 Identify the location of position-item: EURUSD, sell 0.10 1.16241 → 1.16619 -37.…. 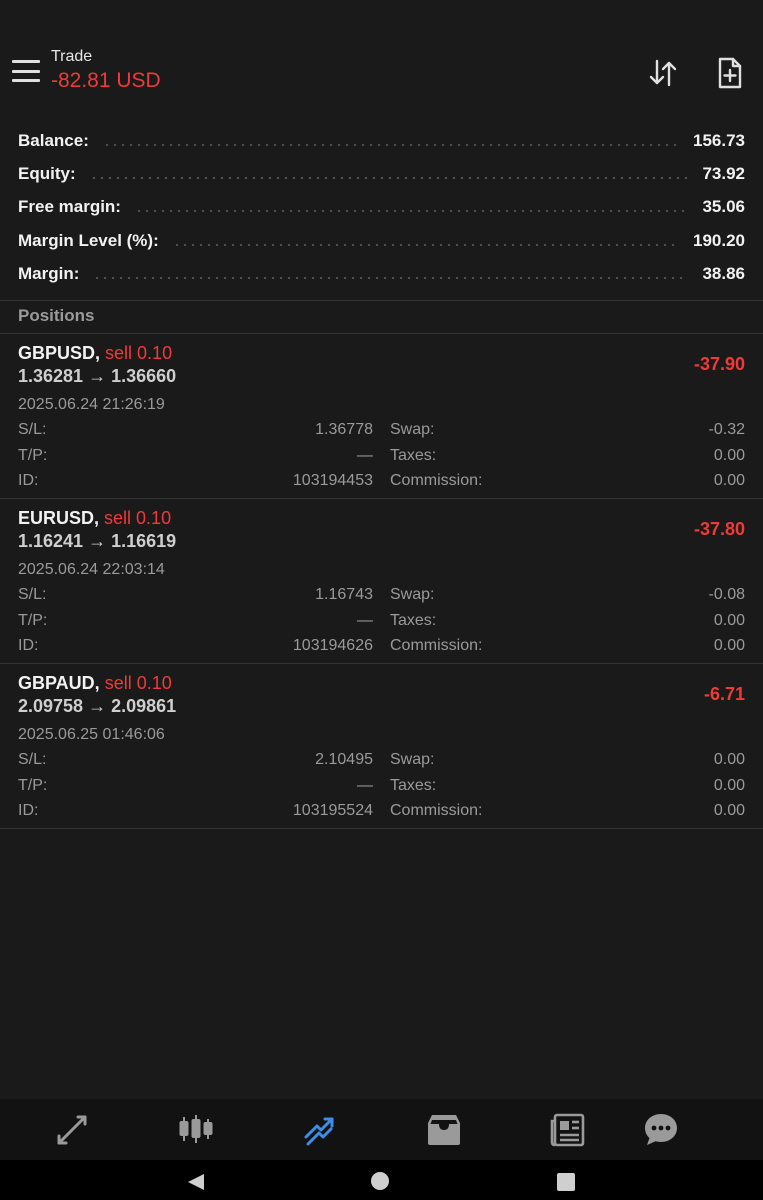
(381, 581).